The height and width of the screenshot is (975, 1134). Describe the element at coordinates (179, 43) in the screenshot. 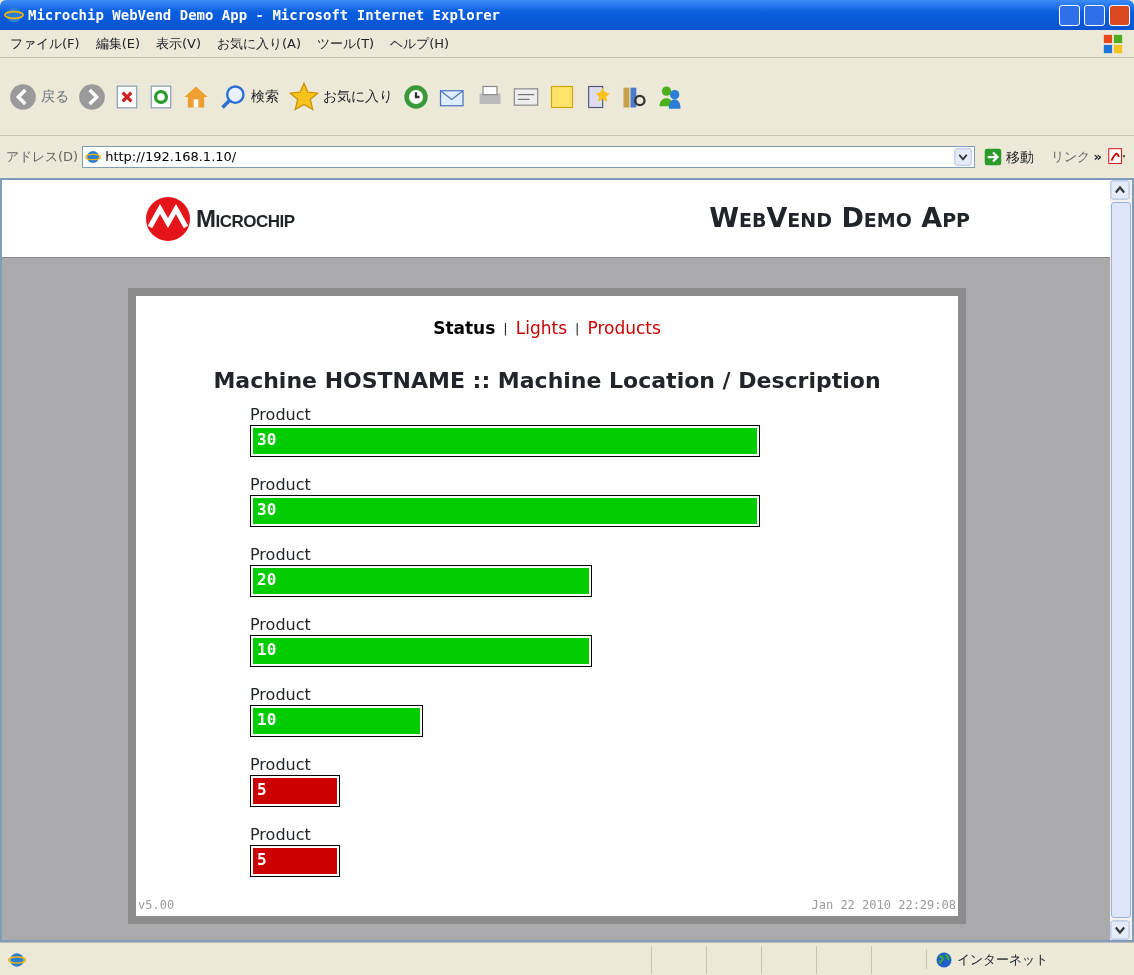

I see `menu-item: 表示(V)` at that location.